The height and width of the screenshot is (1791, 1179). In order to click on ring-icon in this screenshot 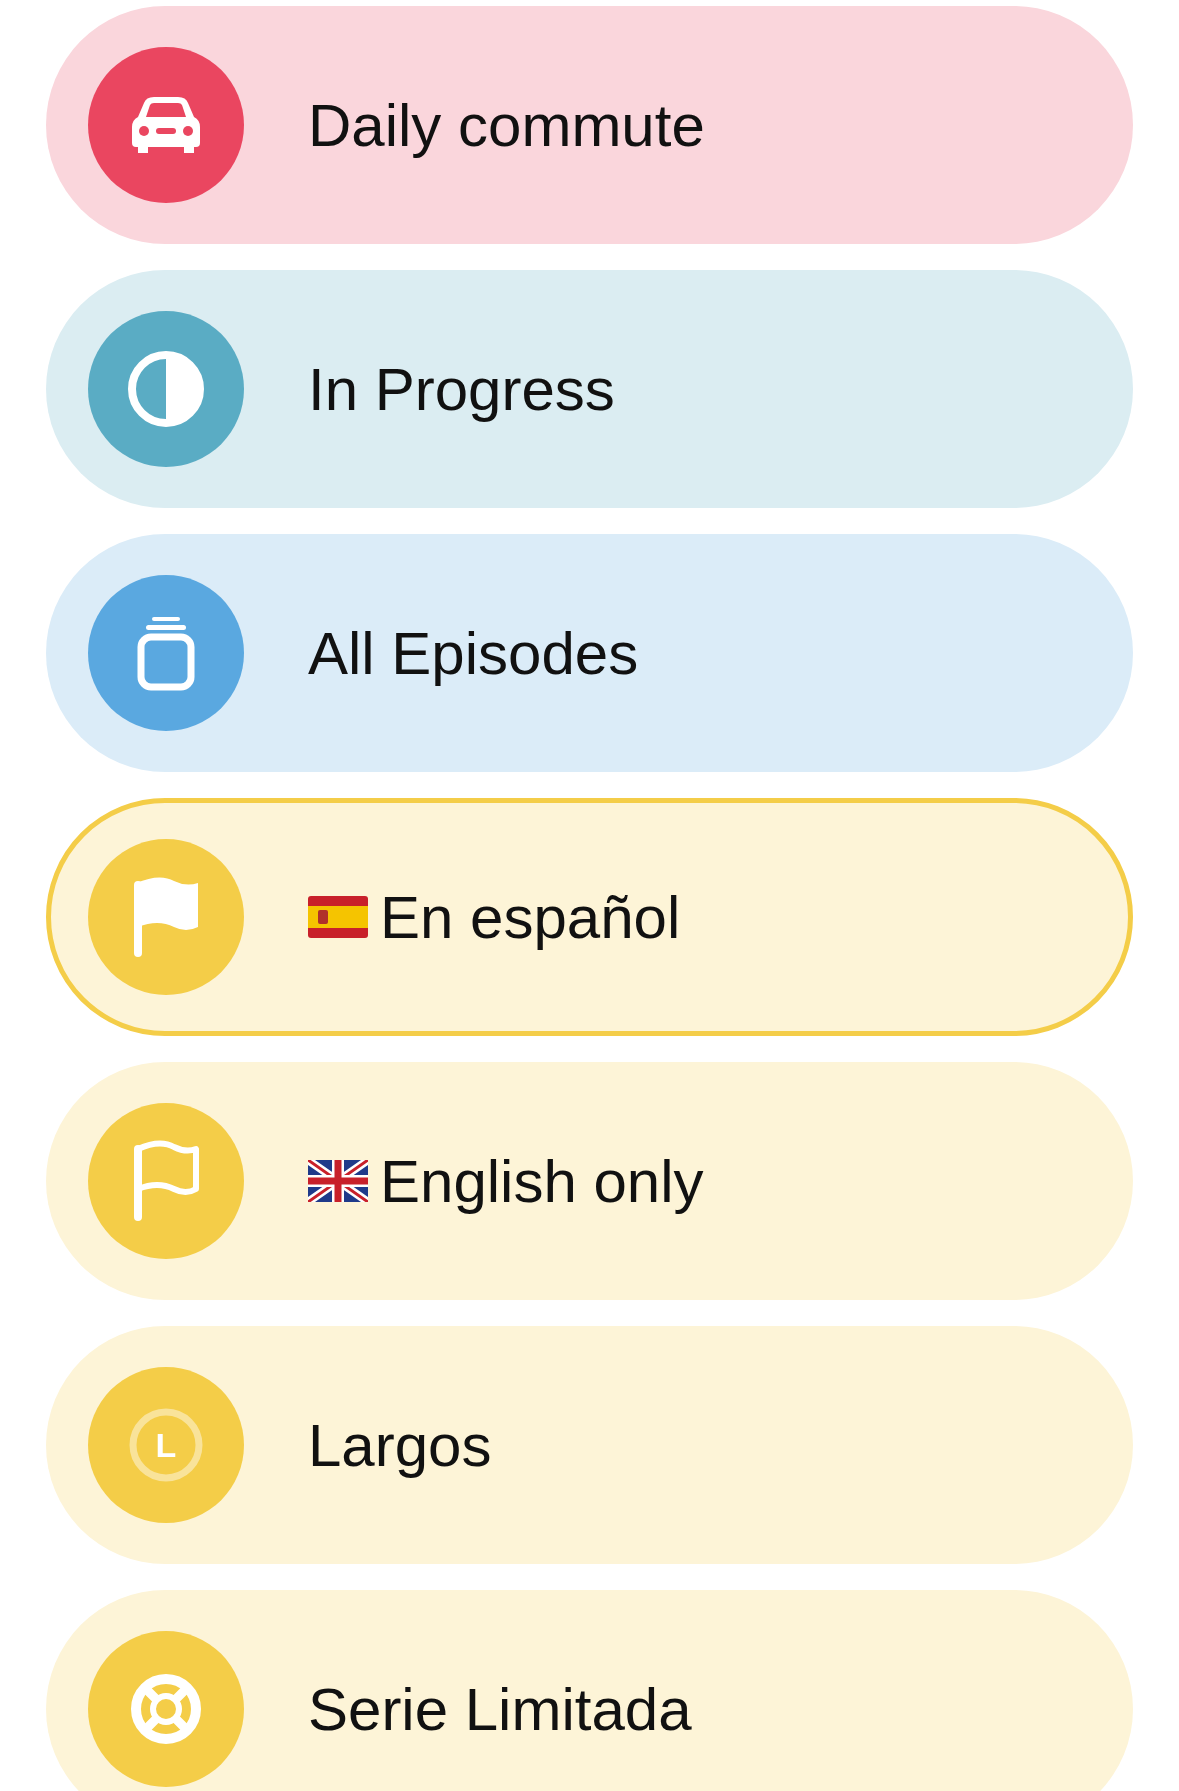, I will do `click(166, 1445)`.